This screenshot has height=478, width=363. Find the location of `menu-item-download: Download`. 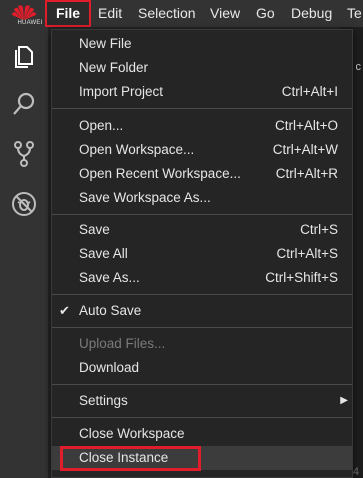

menu-item-download: Download is located at coordinates (202, 368).